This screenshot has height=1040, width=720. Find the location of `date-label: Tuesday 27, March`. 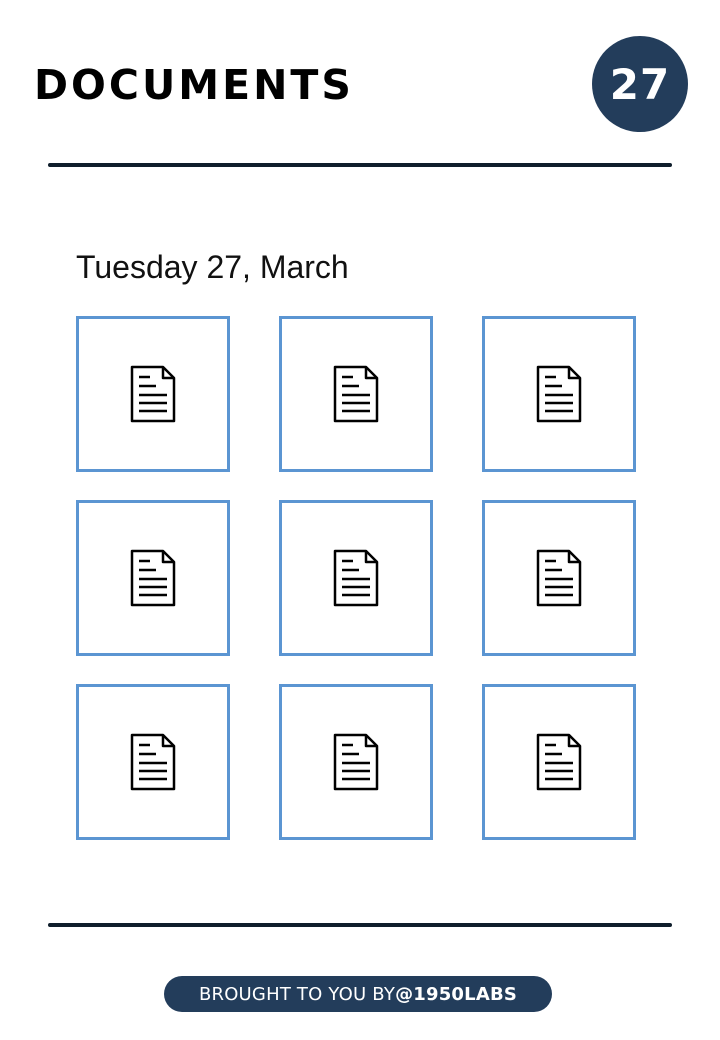

date-label: Tuesday 27, March is located at coordinates (212, 267).